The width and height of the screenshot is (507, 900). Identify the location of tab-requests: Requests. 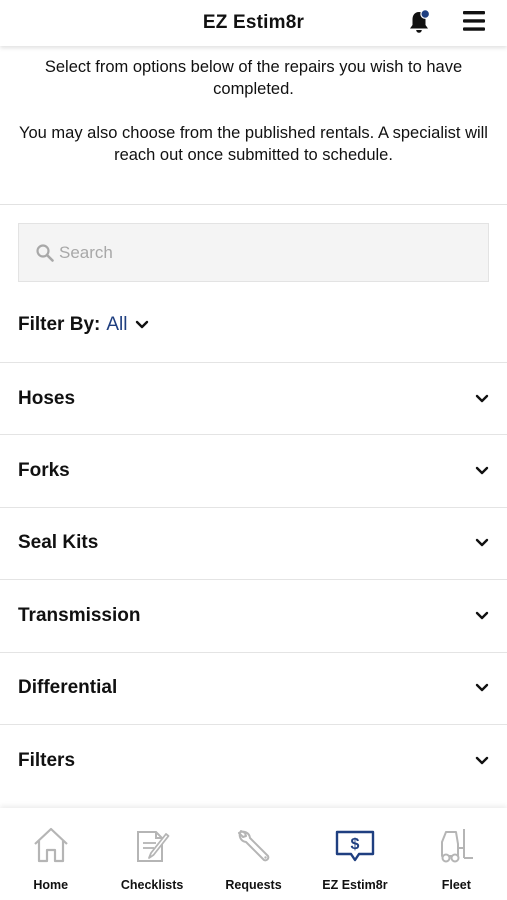
(253, 854).